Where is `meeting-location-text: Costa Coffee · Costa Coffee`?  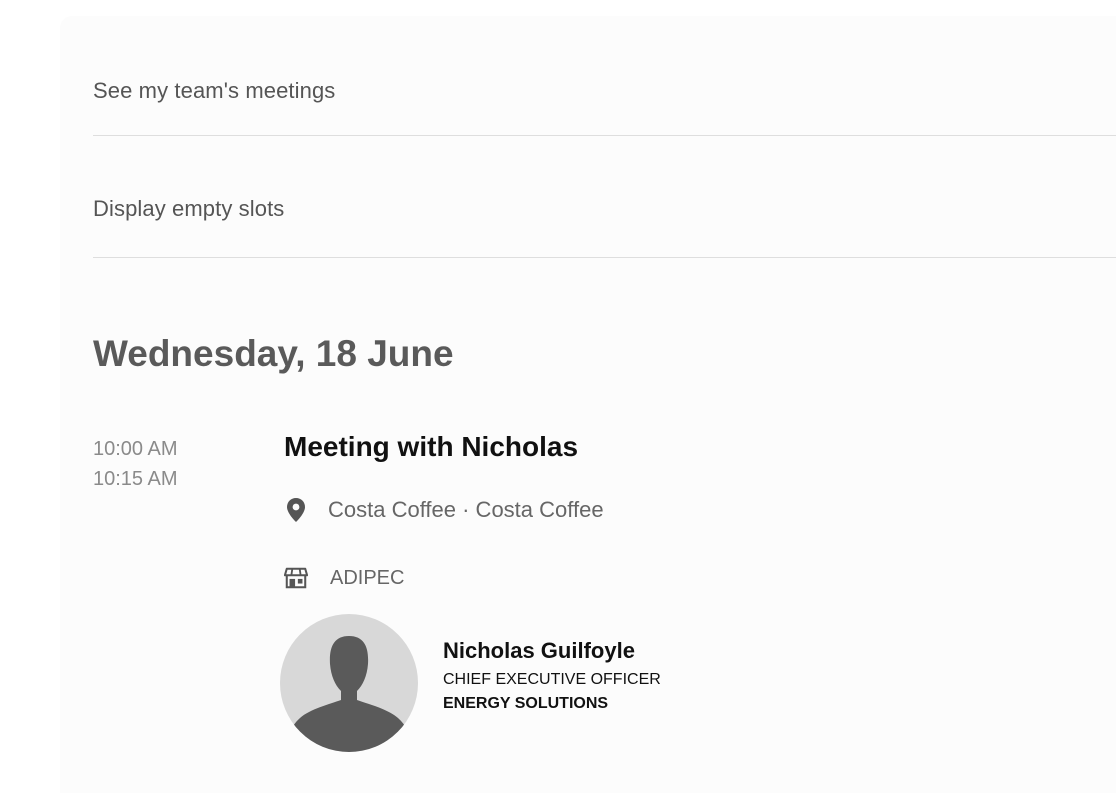
meeting-location-text: Costa Coffee · Costa Coffee is located at coordinates (466, 509).